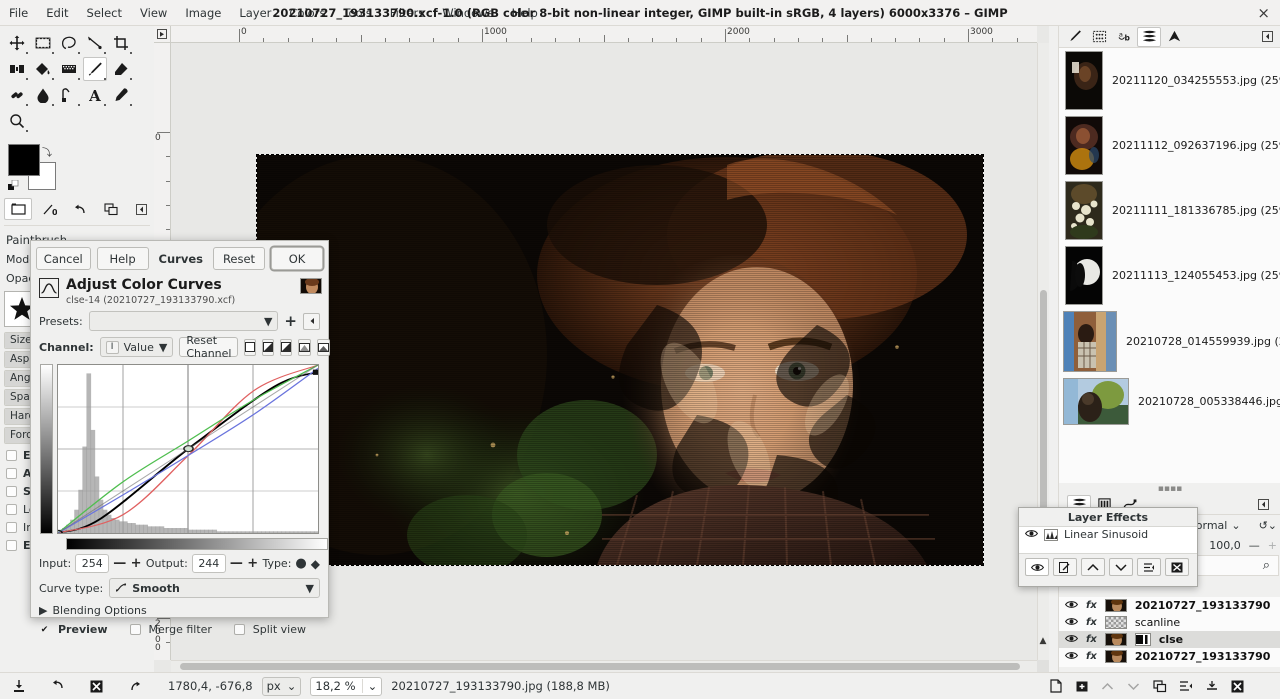 This screenshot has height=699, width=1280. I want to click on point-corner-icon: ◆, so click(315, 564).